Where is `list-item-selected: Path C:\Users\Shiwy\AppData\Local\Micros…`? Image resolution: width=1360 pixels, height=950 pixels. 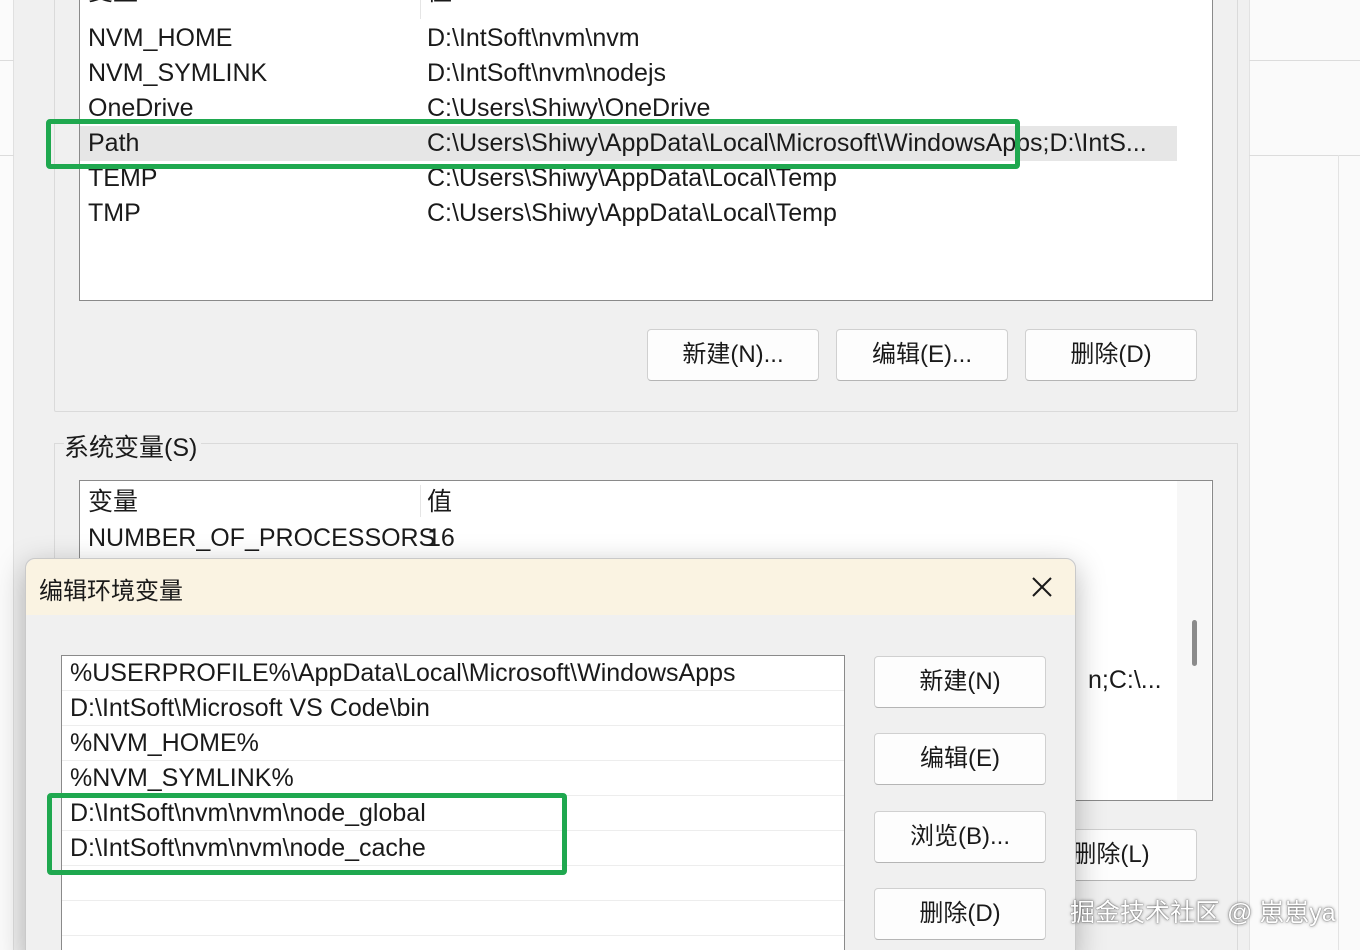
list-item-selected: Path C:\Users\Shiwy\AppData\Local\Micros… is located at coordinates (628, 143).